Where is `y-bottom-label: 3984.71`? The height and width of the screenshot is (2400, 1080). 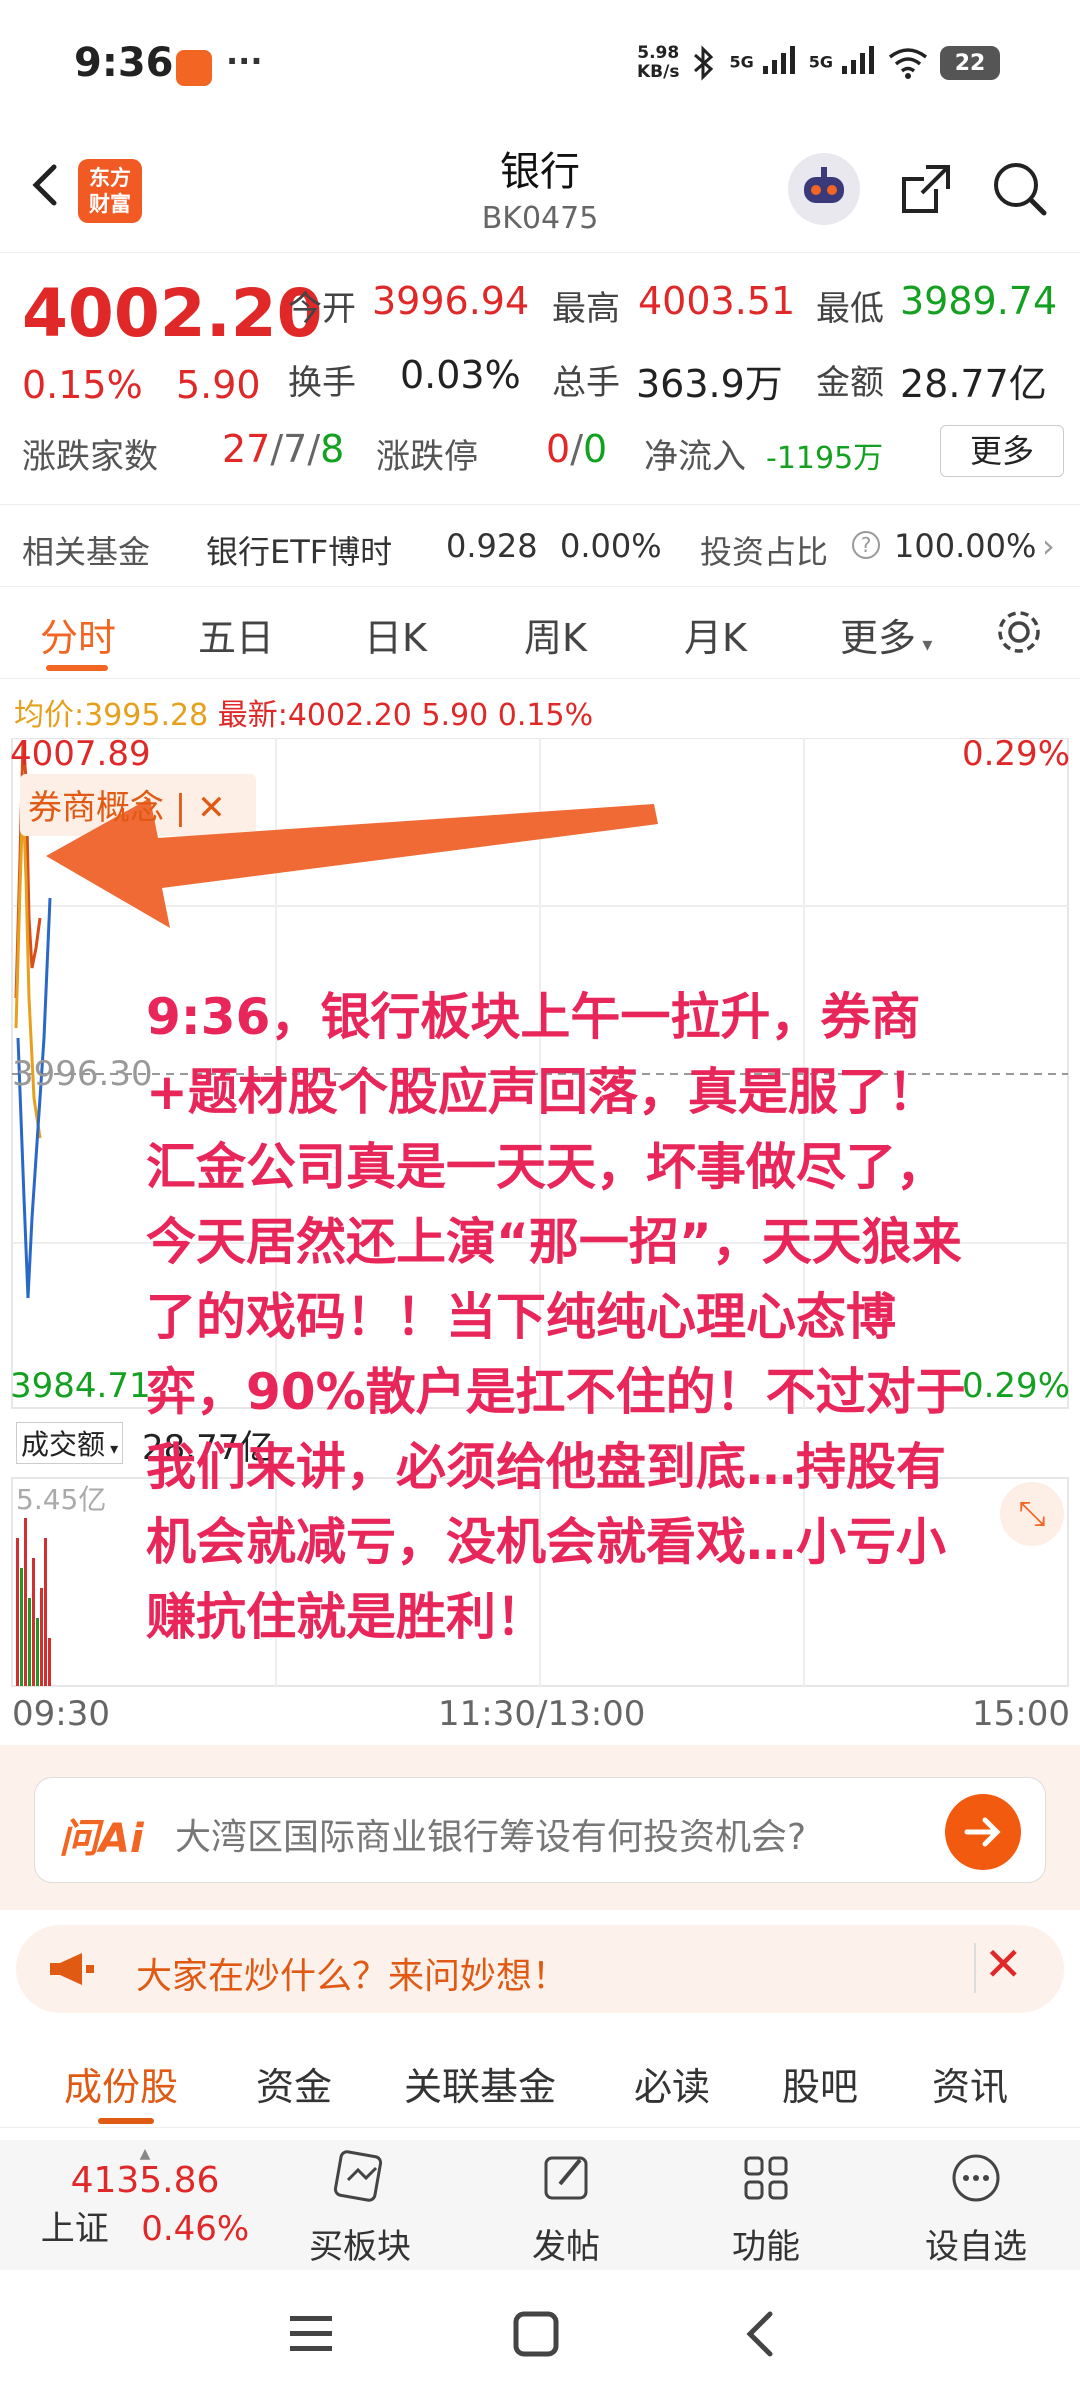
y-bottom-label: 3984.71 is located at coordinates (80, 1386).